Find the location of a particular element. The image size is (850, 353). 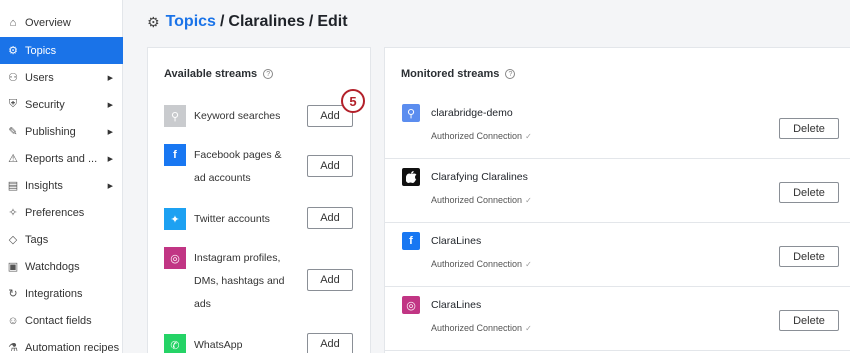

sidebar-item-publishing: ✎ Publishing ▶ is located at coordinates (61, 131).